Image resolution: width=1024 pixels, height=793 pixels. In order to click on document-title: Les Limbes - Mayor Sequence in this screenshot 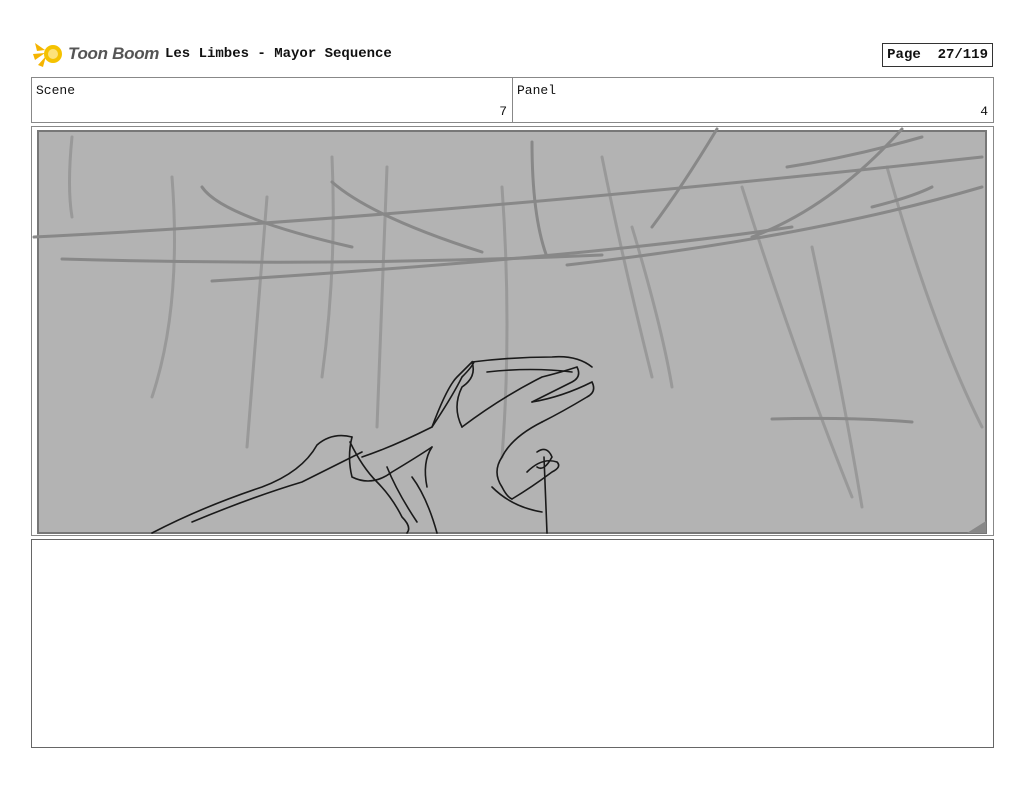, I will do `click(278, 54)`.